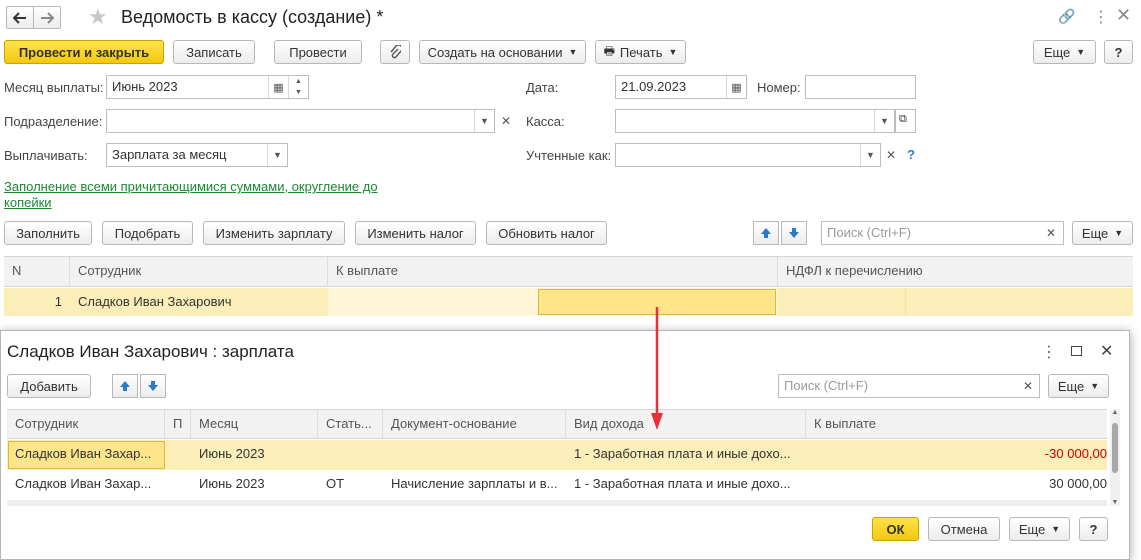 Image resolution: width=1141 pixels, height=560 pixels. Describe the element at coordinates (153, 386) in the screenshot. I see `dialog-move-down-button` at that location.